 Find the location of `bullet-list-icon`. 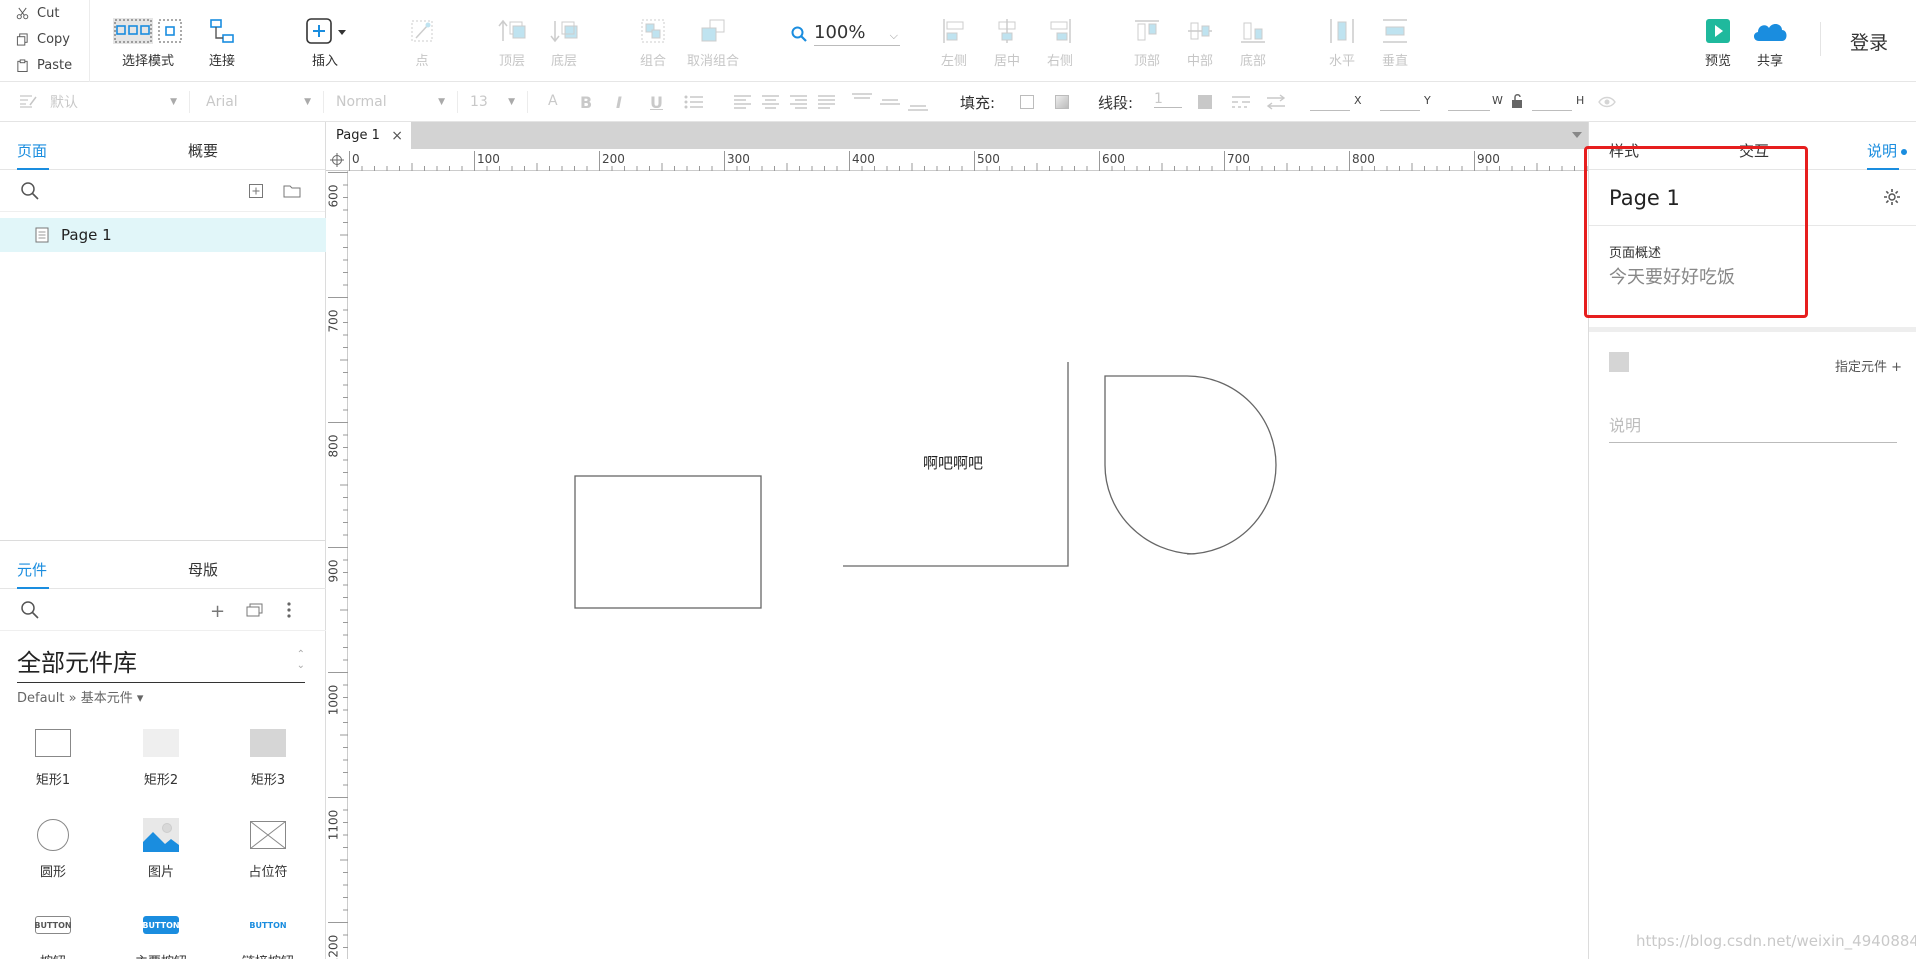

bullet-list-icon is located at coordinates (694, 102).